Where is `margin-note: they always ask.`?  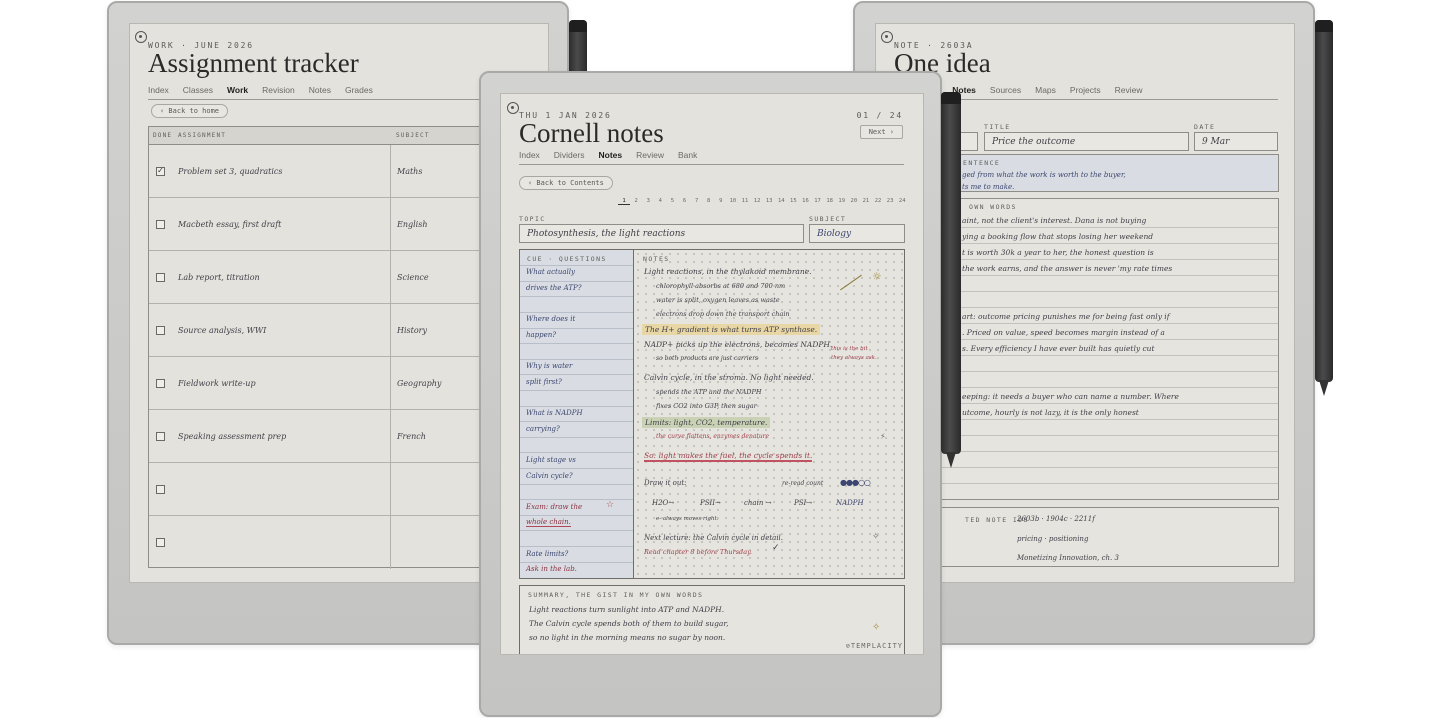 margin-note: they always ask. is located at coordinates (854, 358).